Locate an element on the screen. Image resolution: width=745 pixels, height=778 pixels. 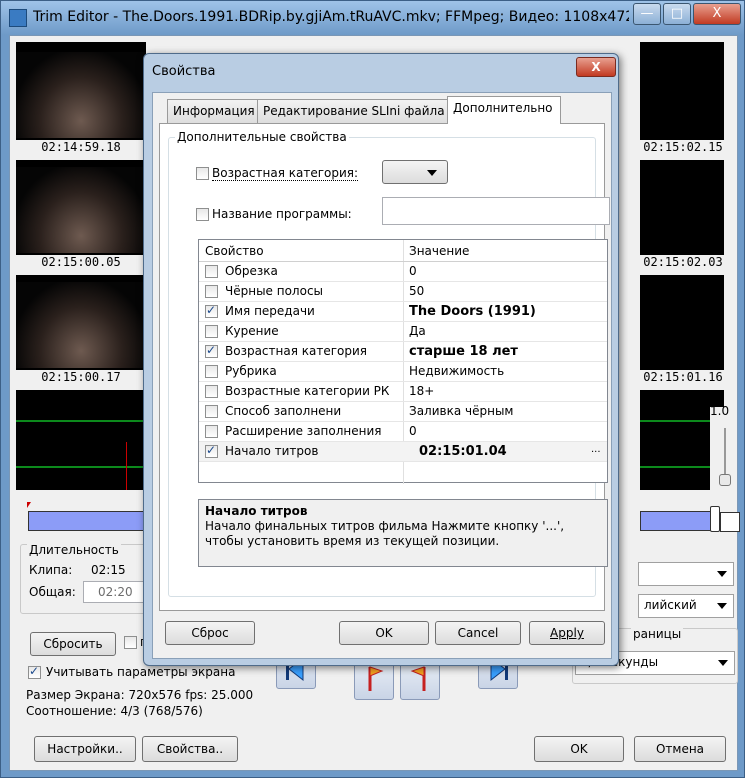
total-label: Общая: is located at coordinates (52, 592).